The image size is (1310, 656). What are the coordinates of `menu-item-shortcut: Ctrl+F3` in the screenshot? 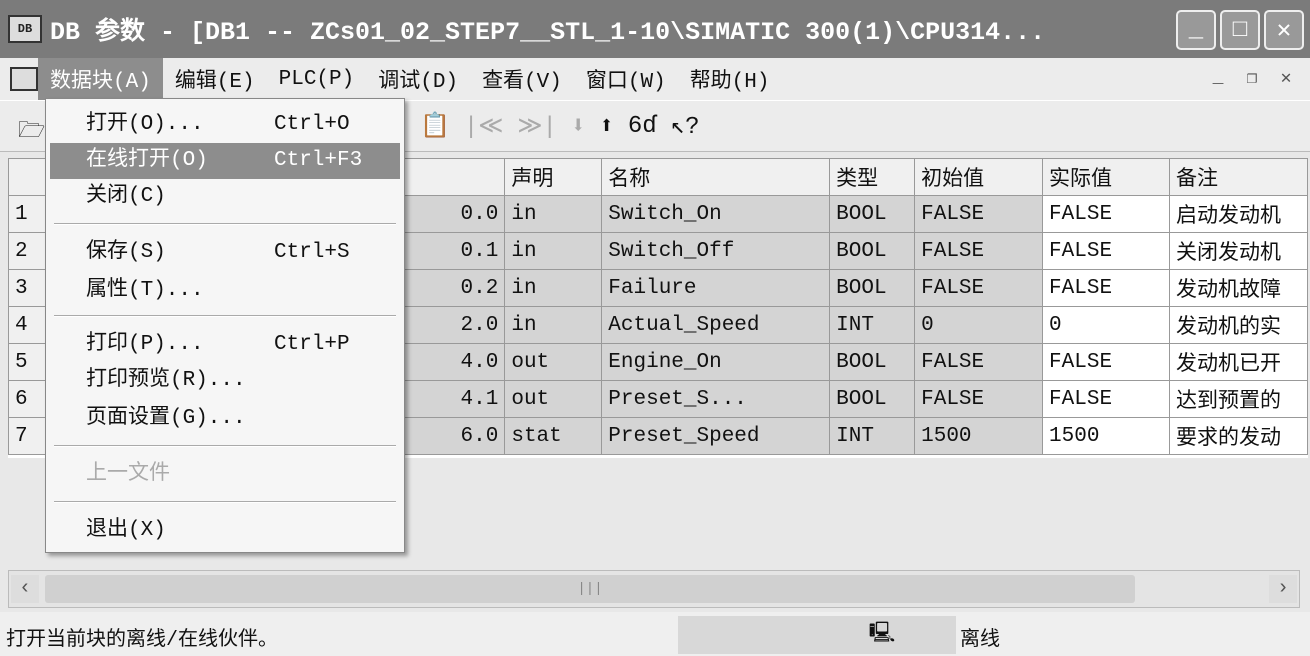 It's located at (318, 160).